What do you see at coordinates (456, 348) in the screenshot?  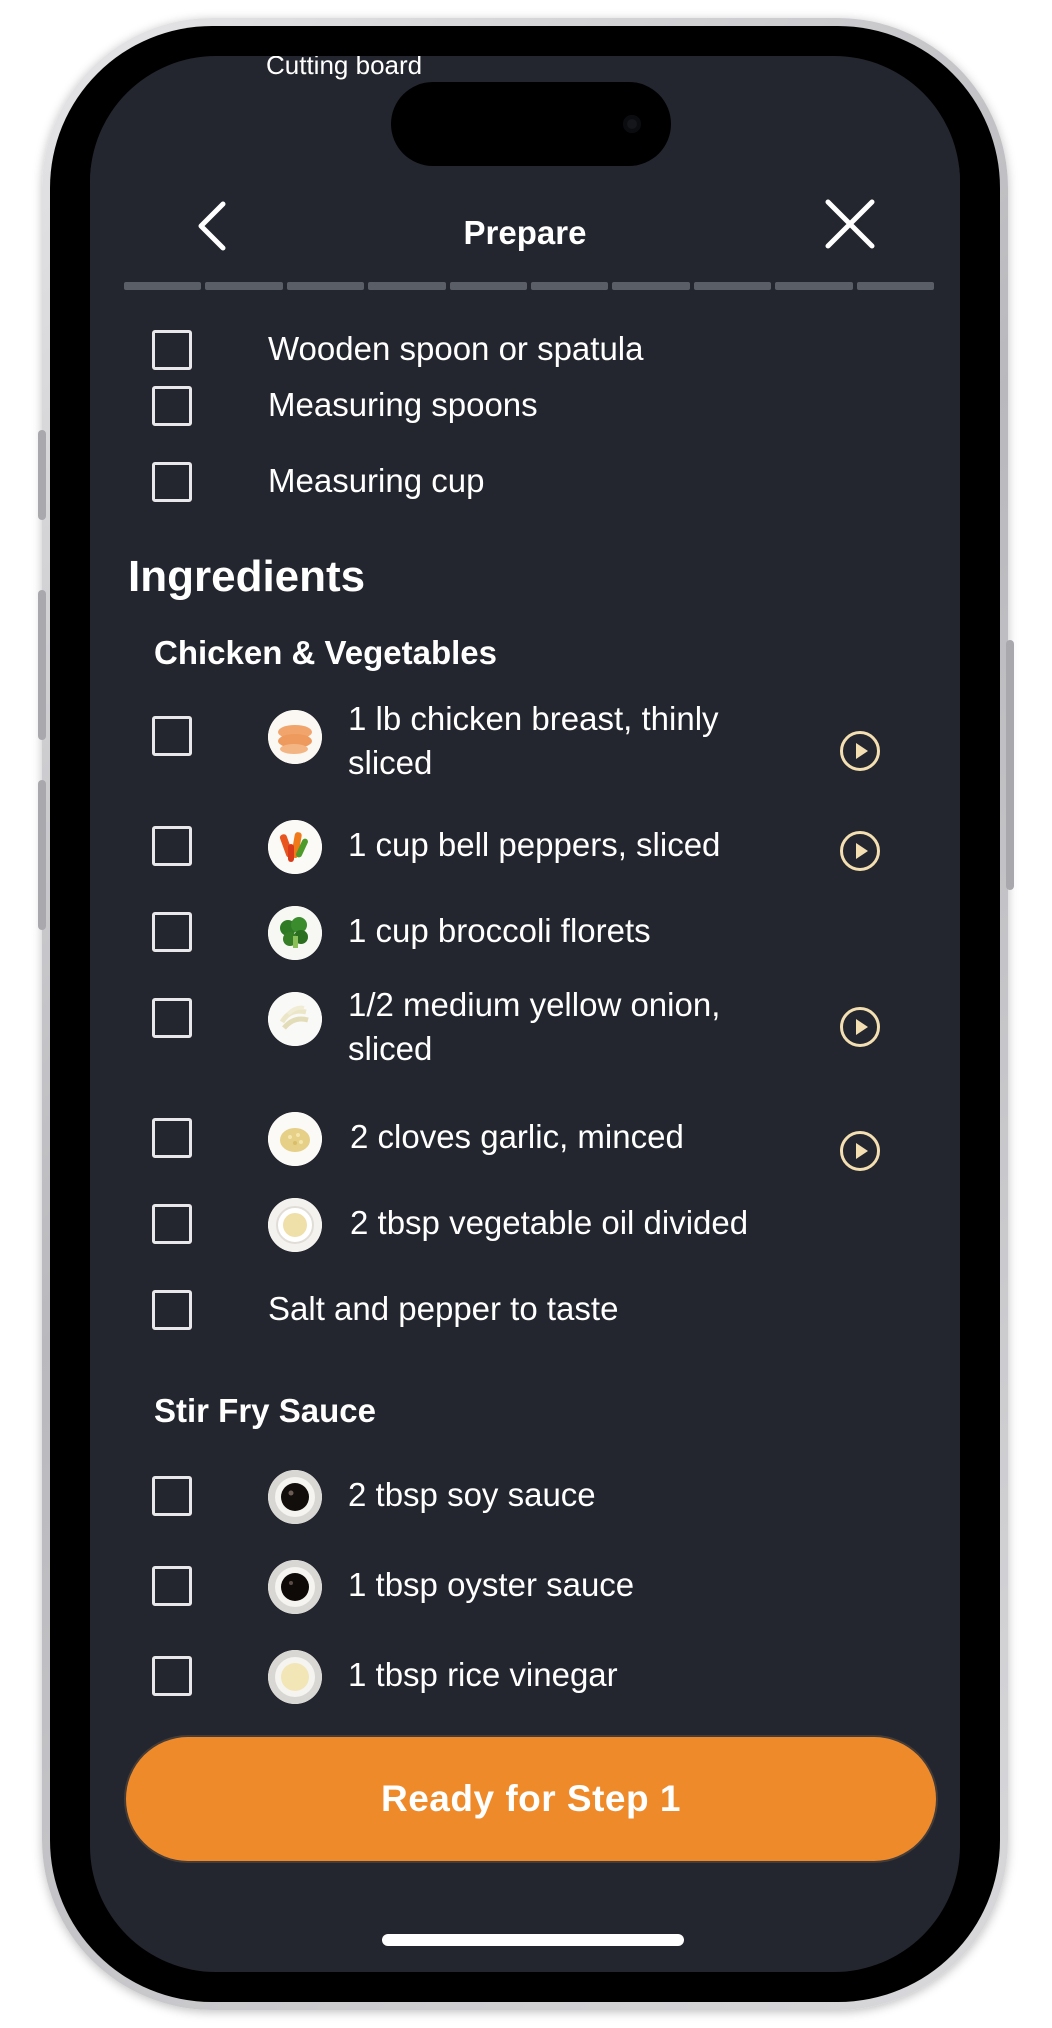 I see `equipment-label: Wooden spoon or spatula` at bounding box center [456, 348].